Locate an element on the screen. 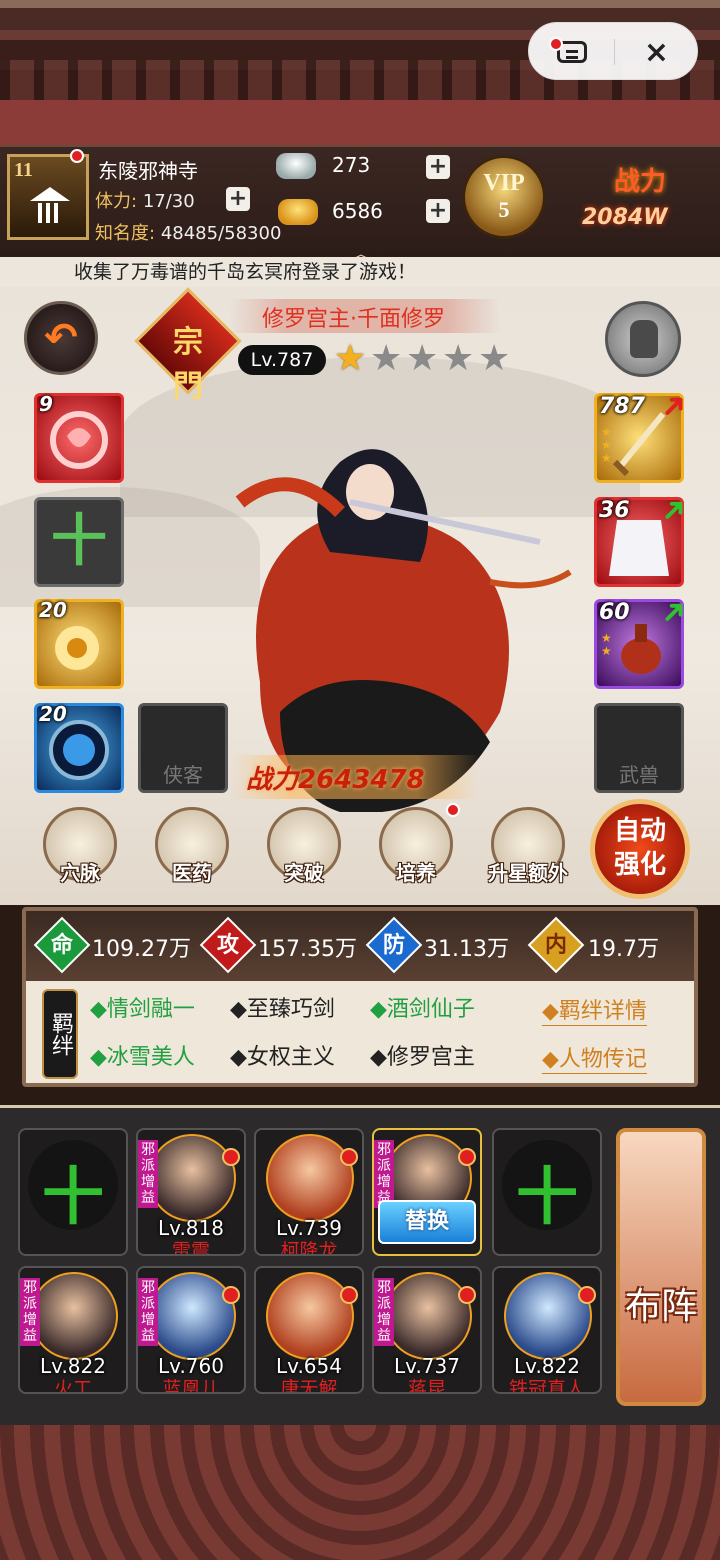 The width and height of the screenshot is (720, 1560). total-power: 战力 2084W is located at coordinates (645, 201).